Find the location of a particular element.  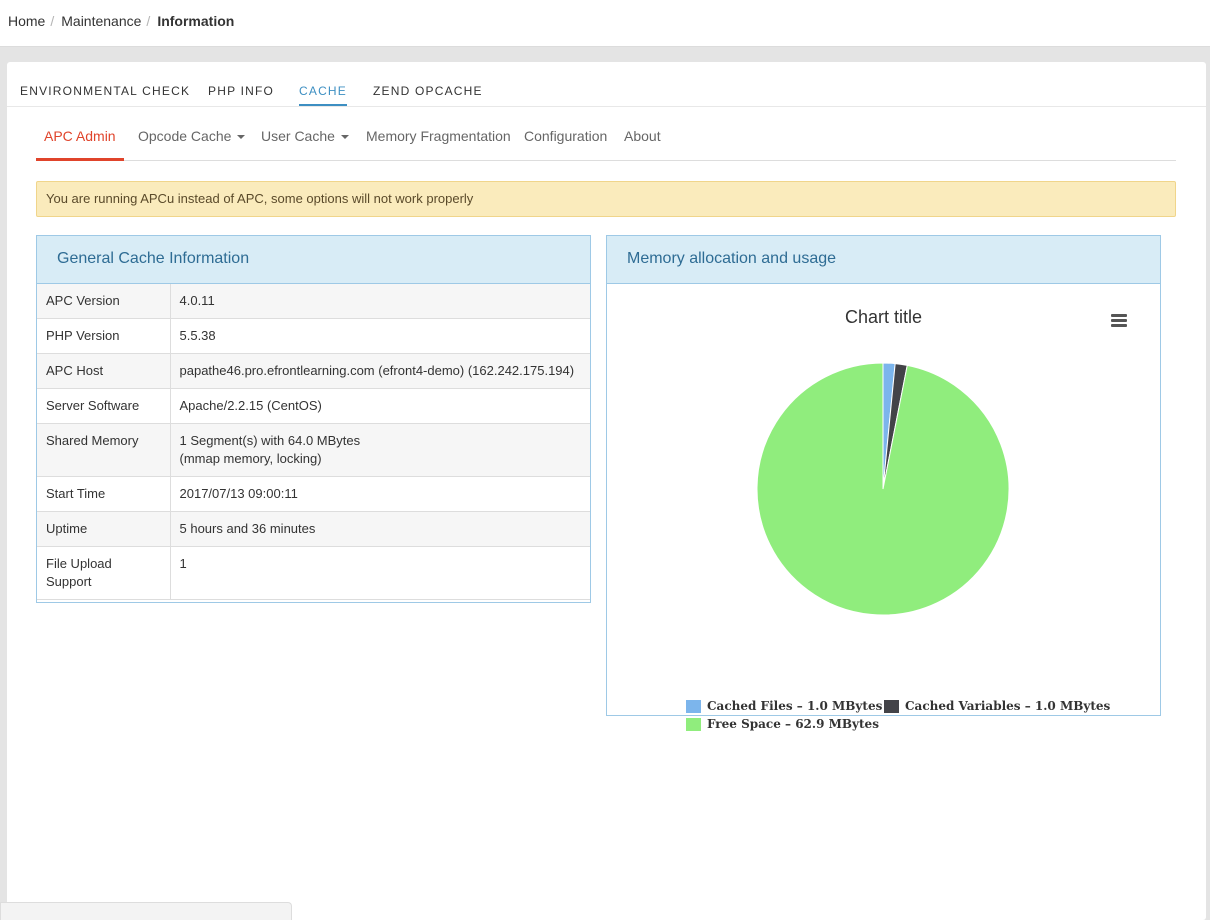

table-row: Start Time 2017/07/13 09:00:11 is located at coordinates (313, 494).